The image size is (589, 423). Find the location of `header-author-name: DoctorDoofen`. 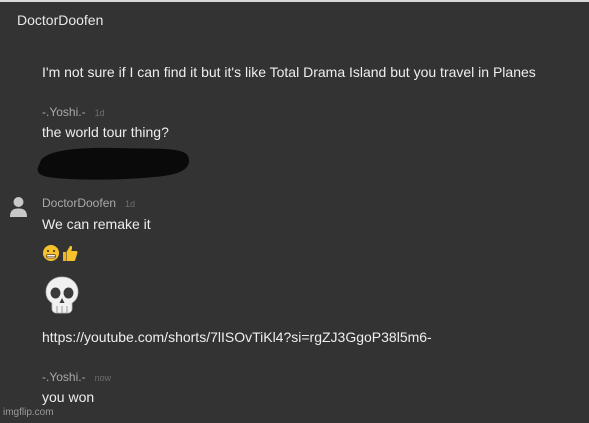

header-author-name: DoctorDoofen is located at coordinates (60, 20).